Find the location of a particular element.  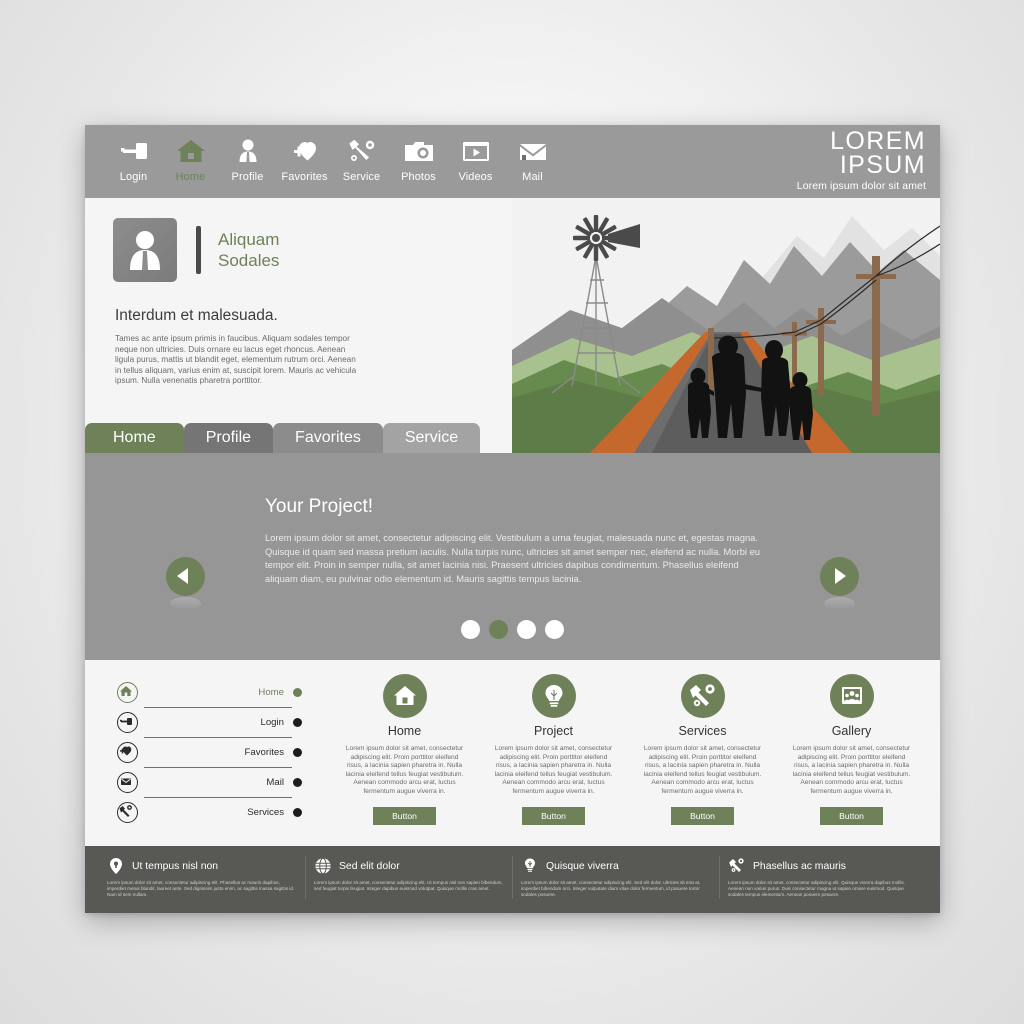

quick-link-mail: Mail is located at coordinates (209, 782).